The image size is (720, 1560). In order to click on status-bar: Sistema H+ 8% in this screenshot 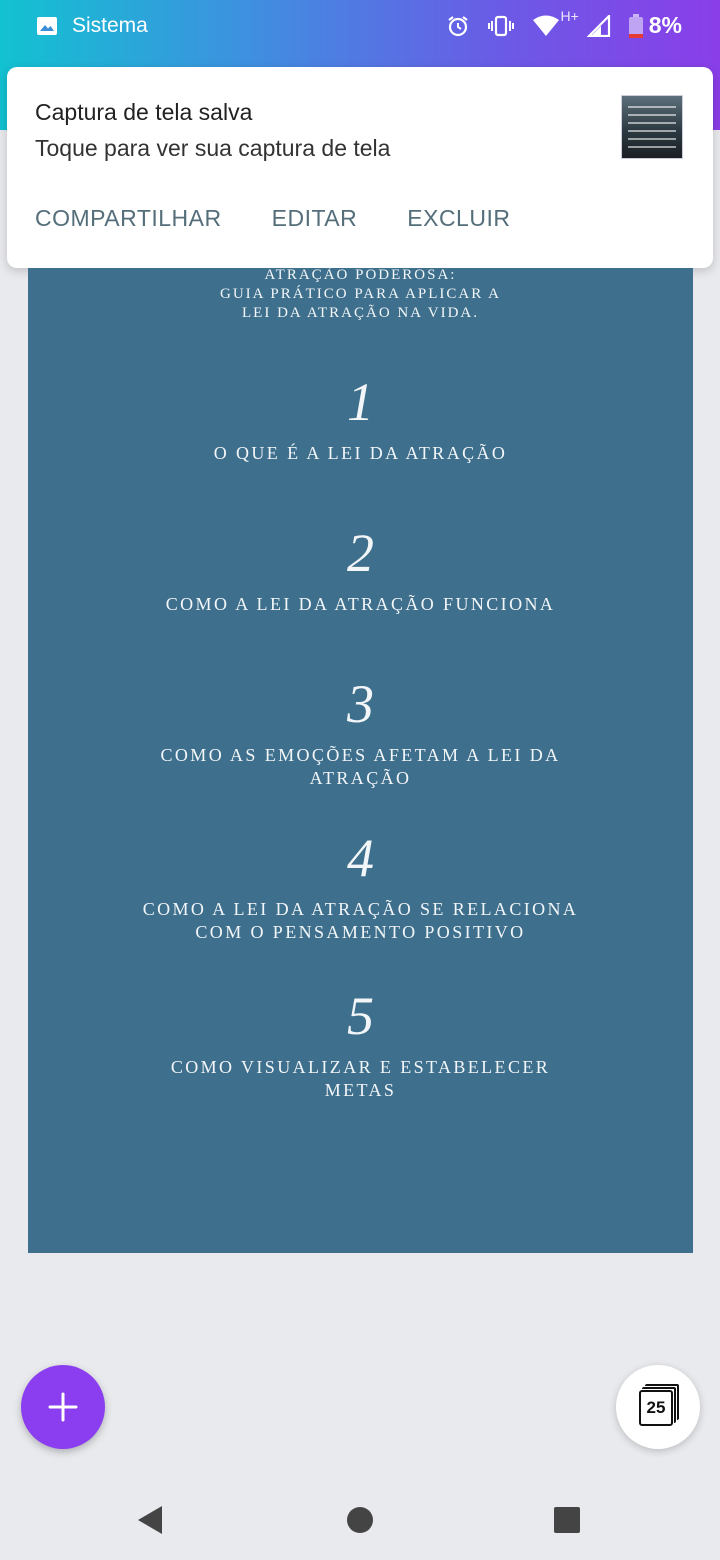, I will do `click(360, 28)`.